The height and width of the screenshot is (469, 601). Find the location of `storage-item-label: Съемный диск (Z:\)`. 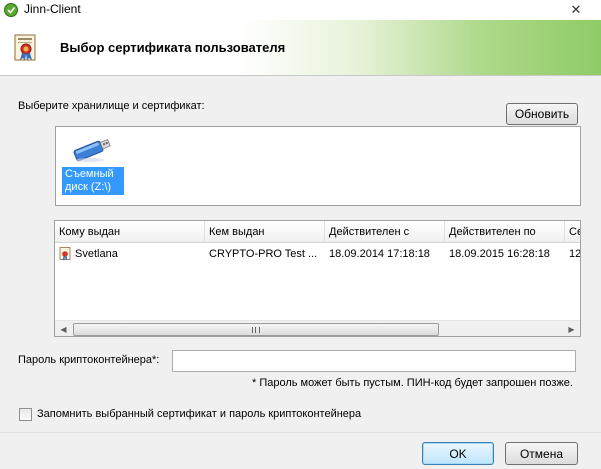

storage-item-label: Съемный диск (Z:\) is located at coordinates (93, 181).